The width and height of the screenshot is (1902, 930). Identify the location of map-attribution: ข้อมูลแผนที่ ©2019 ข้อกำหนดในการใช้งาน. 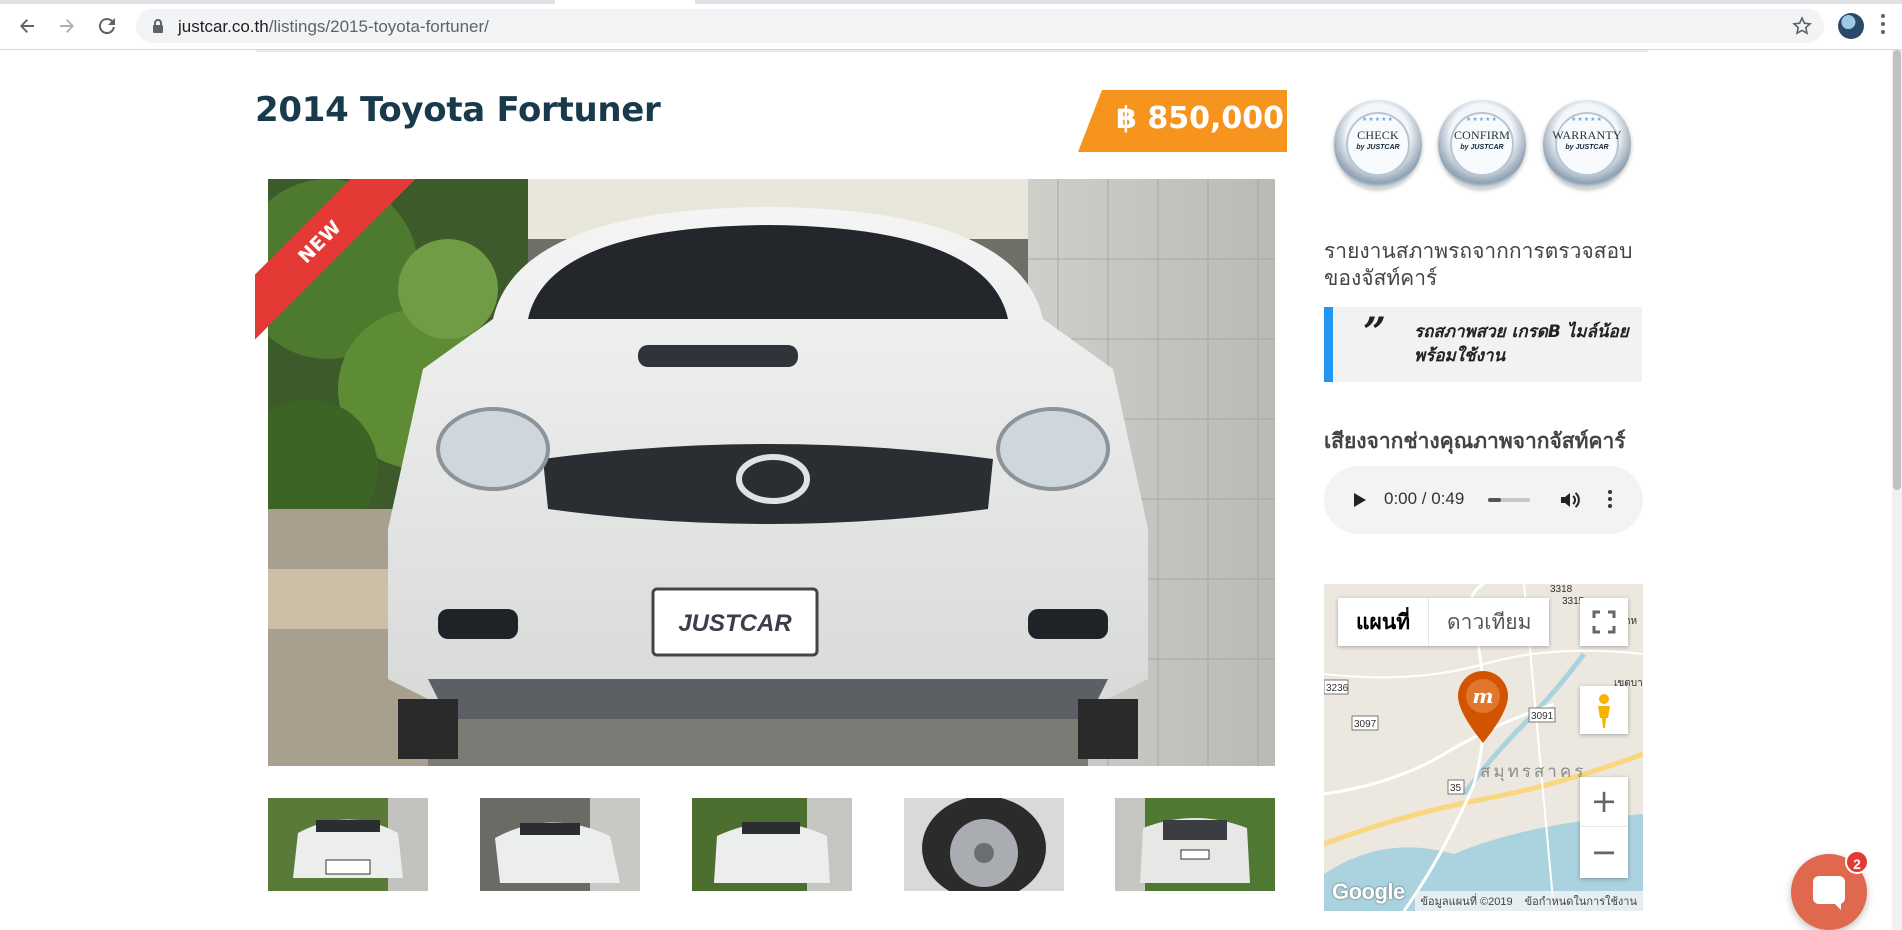
(1528, 901).